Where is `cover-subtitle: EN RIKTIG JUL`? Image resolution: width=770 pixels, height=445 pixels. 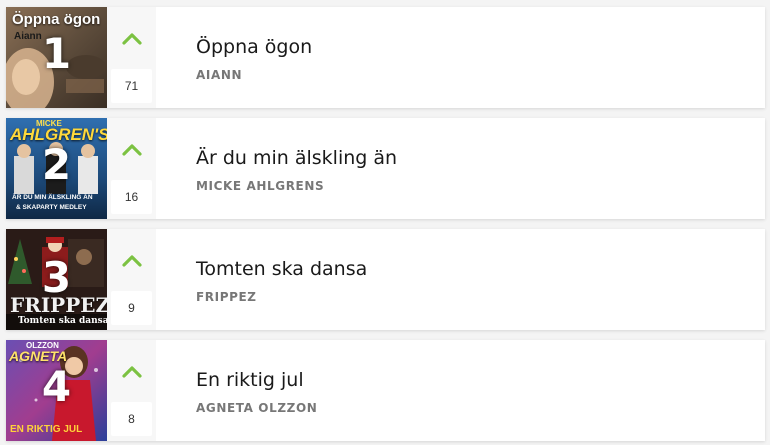 cover-subtitle: EN RIKTIG JUL is located at coordinates (46, 429).